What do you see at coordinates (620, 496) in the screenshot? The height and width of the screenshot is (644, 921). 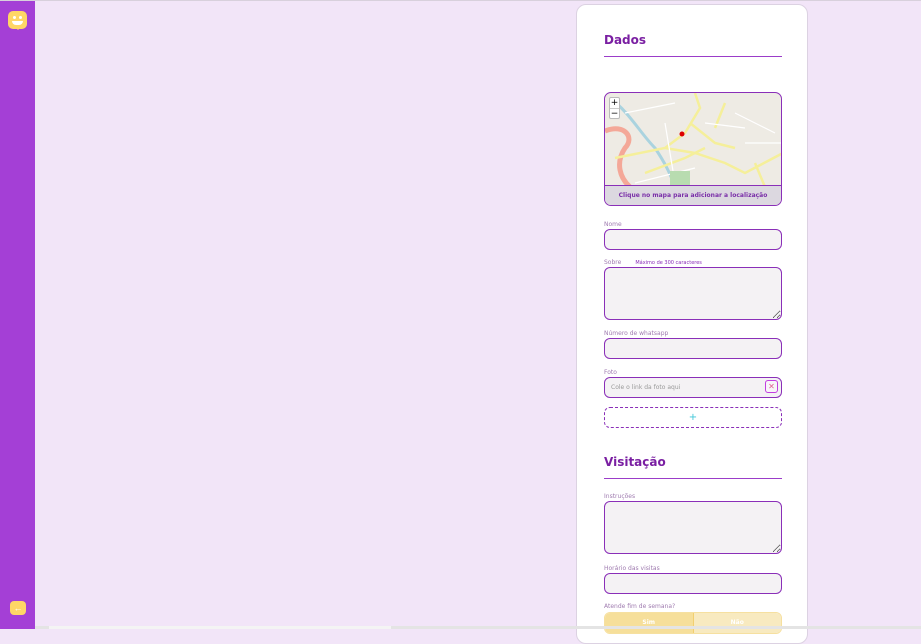 I see `instrucoes-label: Instruções` at bounding box center [620, 496].